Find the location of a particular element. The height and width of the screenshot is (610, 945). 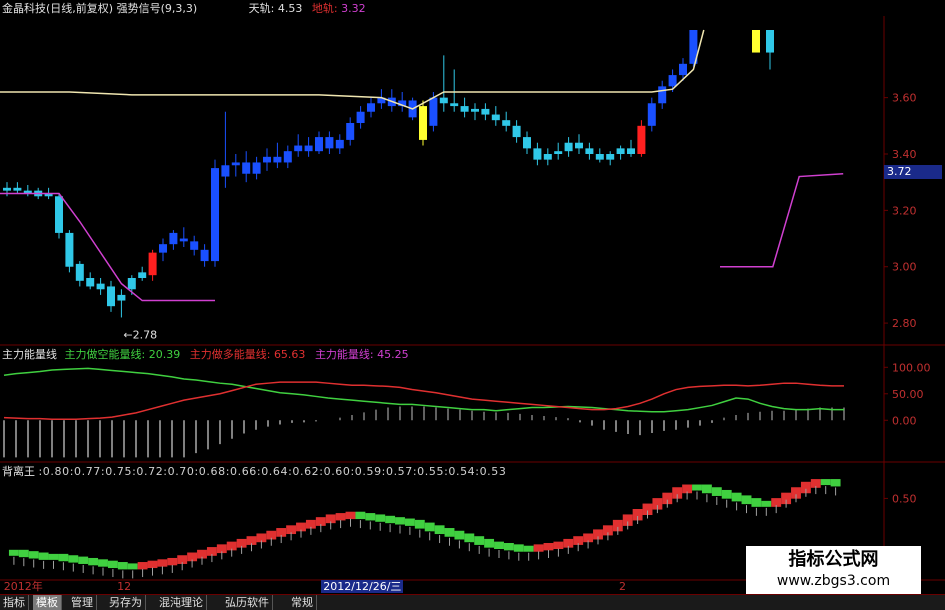

time-label-cursor-date: 2012/12/26/三 is located at coordinates (362, 586).